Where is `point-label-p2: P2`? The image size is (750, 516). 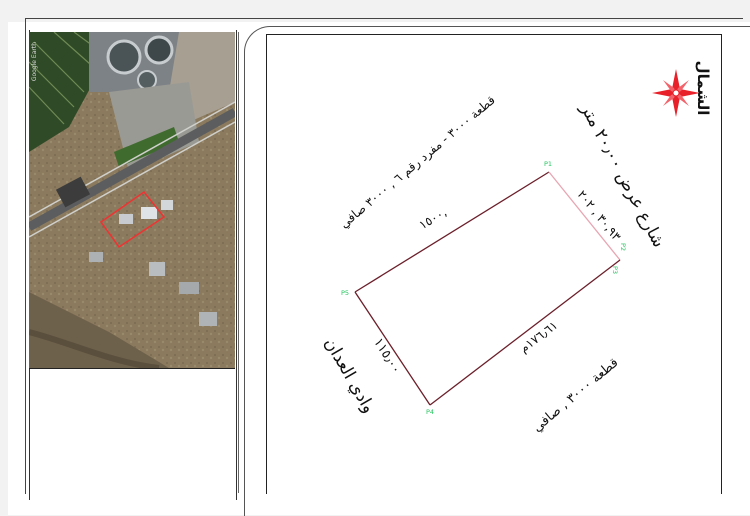
point-label-p2: P2 is located at coordinates (623, 247).